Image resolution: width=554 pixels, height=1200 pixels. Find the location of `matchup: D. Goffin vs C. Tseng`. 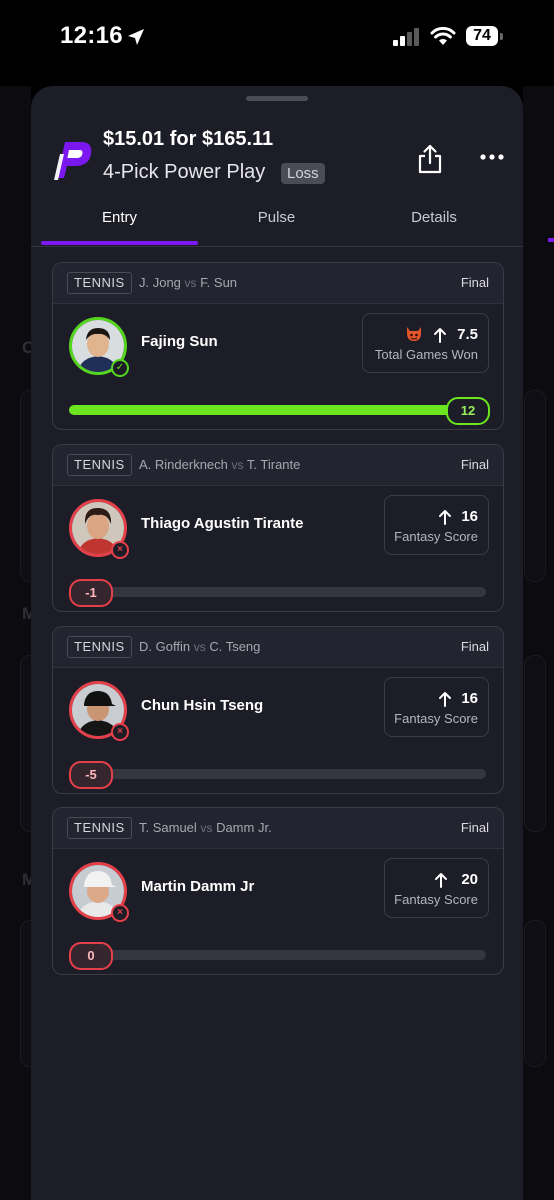

matchup: D. Goffin vs C. Tseng is located at coordinates (200, 646).